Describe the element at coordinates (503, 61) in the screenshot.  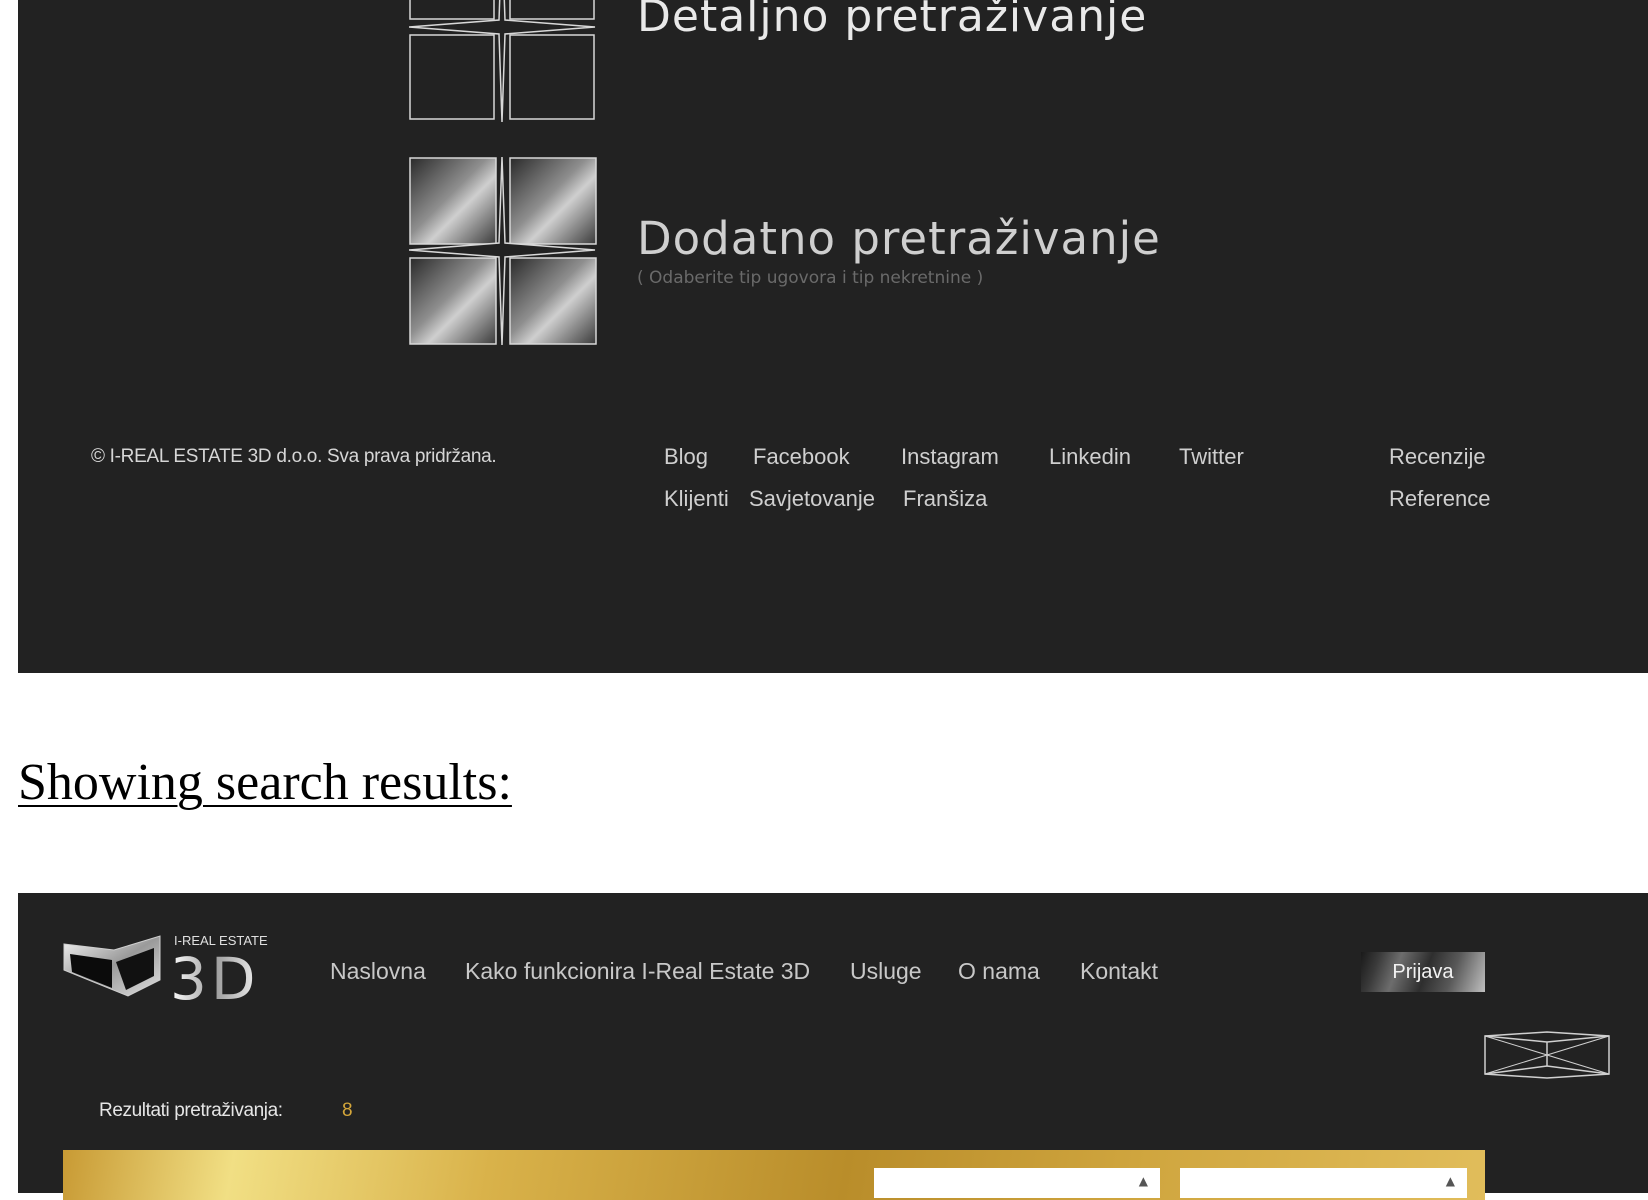
I see `detail-search-icon` at that location.